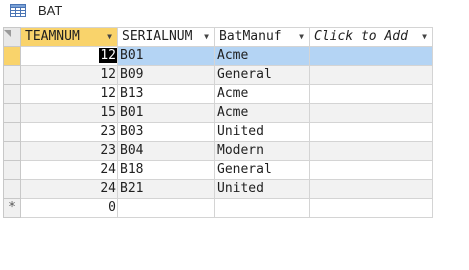  What do you see at coordinates (18, 10) in the screenshot?
I see `table-icon` at bounding box center [18, 10].